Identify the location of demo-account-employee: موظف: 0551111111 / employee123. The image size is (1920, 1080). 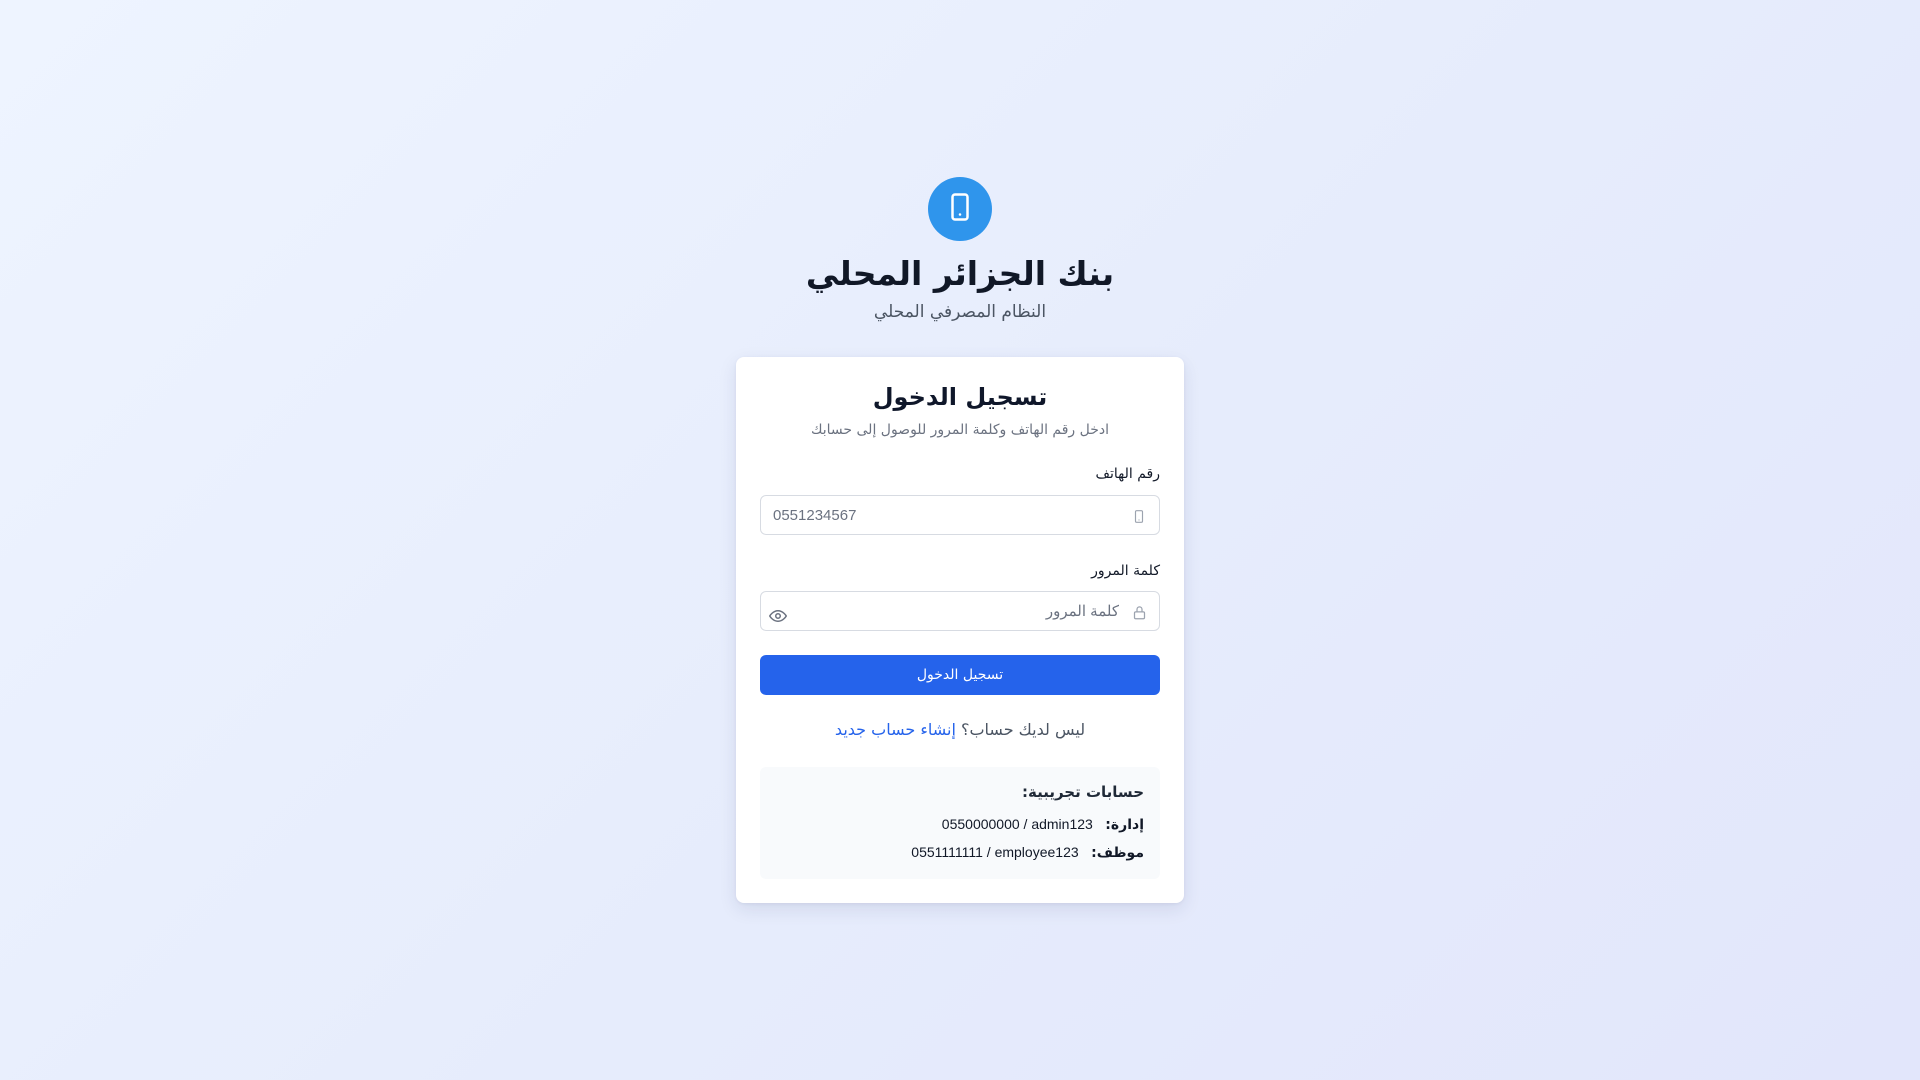
(1027, 852).